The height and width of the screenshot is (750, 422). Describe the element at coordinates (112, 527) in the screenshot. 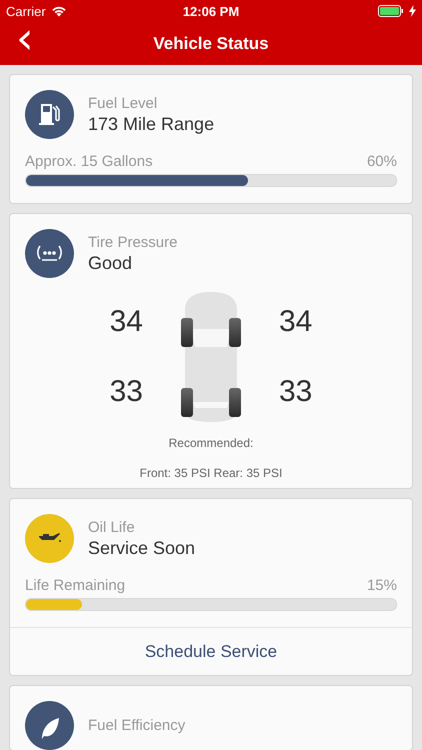

I see `card-label: Oil Life` at that location.